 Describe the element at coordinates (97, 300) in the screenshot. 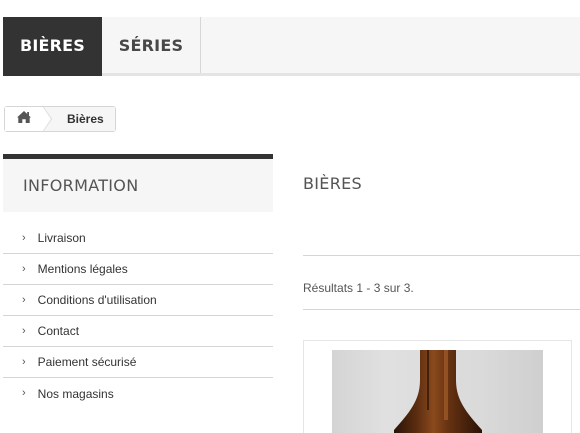

I see `info-item-label: Conditions d'utilisation` at that location.